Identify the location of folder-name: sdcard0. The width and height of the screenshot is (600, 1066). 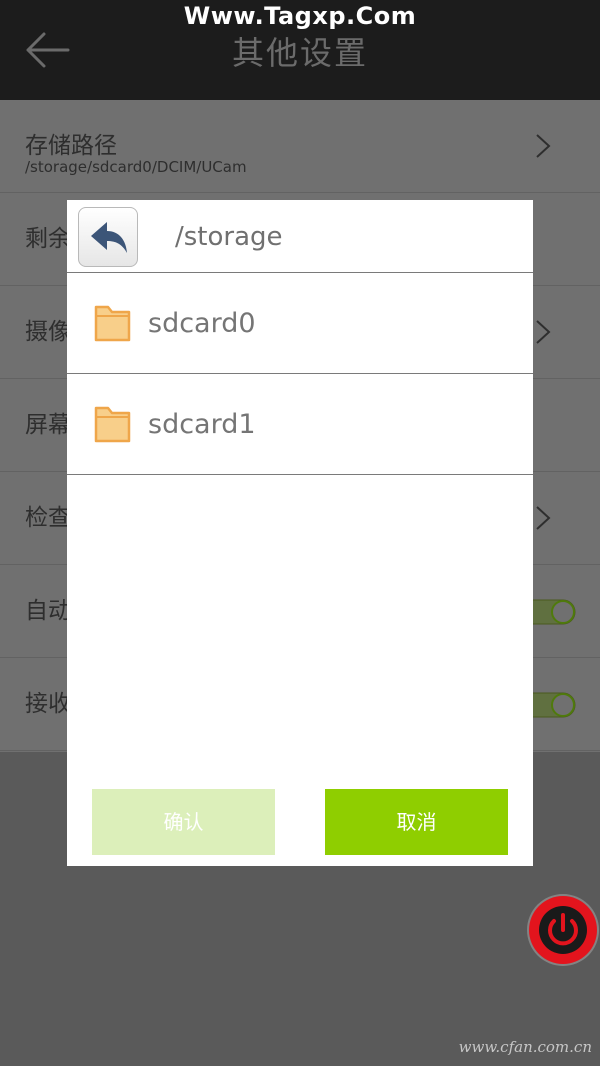
(202, 323).